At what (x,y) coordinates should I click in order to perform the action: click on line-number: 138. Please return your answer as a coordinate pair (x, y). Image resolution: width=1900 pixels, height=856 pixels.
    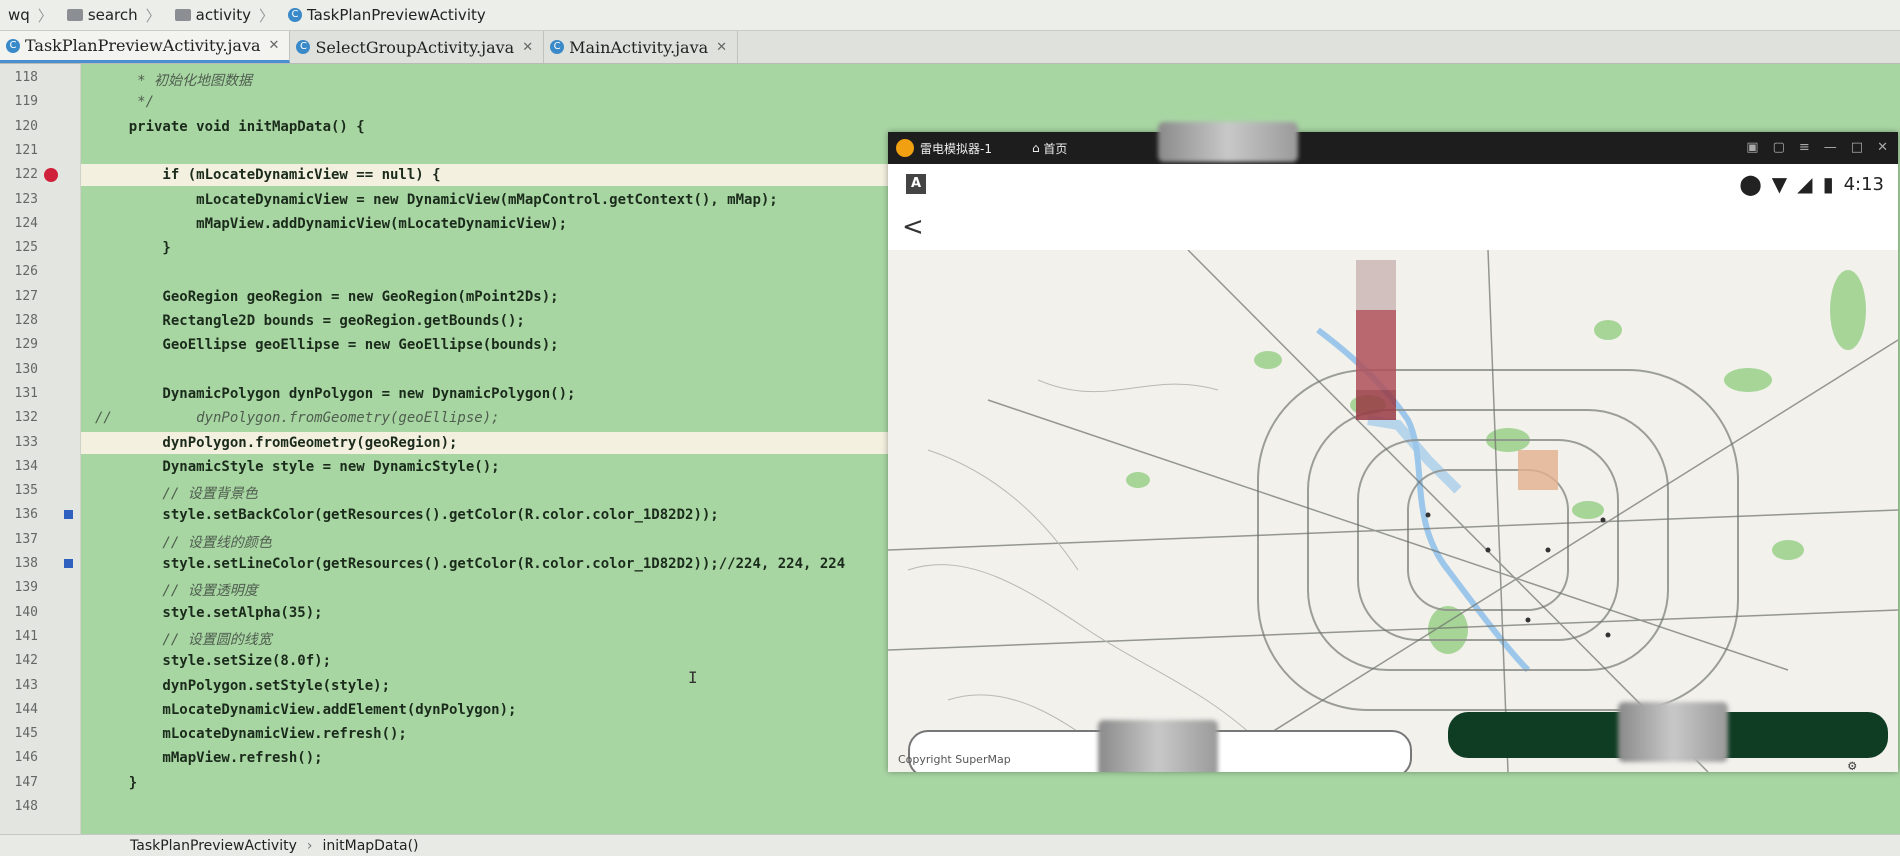
    Looking at the image, I should click on (19, 563).